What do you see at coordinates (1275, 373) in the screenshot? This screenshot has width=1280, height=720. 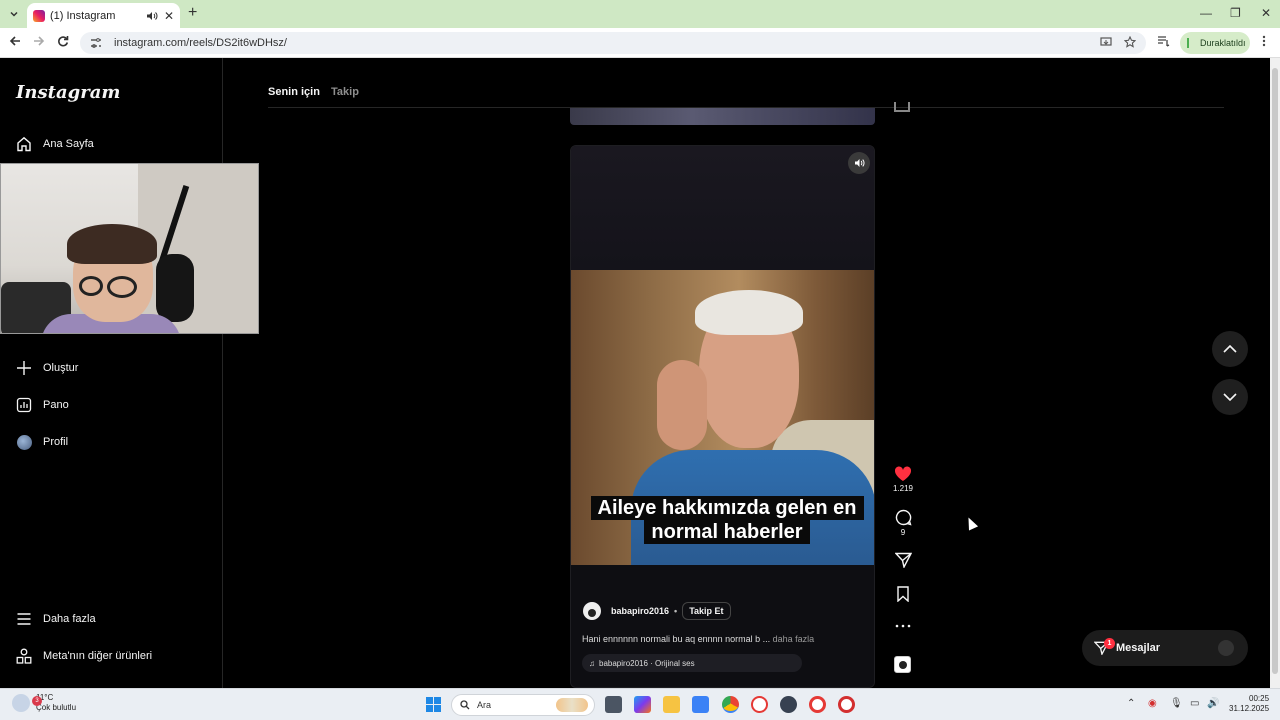 I see `page-scrollbar` at bounding box center [1275, 373].